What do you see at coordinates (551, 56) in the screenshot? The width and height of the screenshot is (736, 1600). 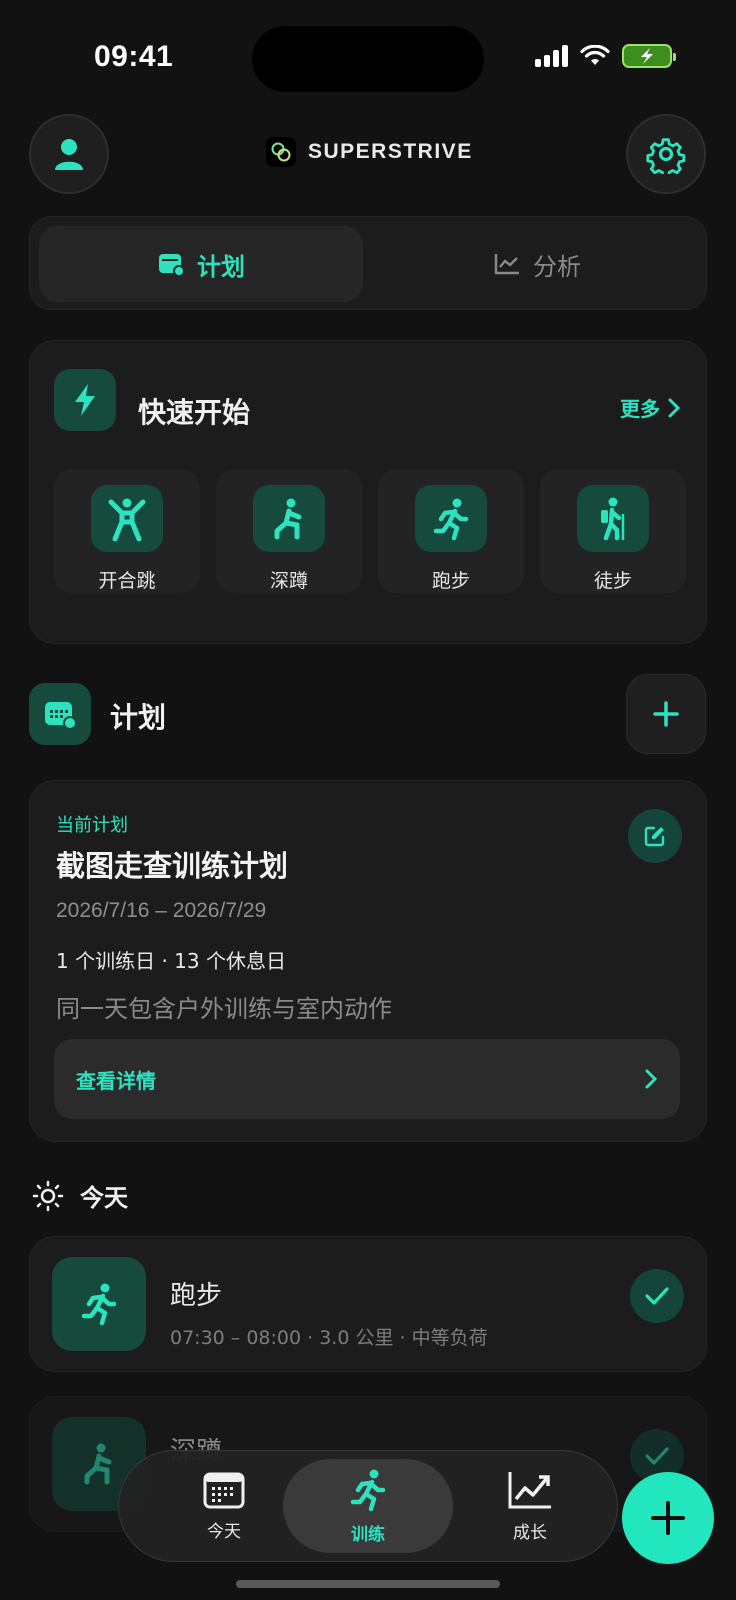 I see `signal-icon` at bounding box center [551, 56].